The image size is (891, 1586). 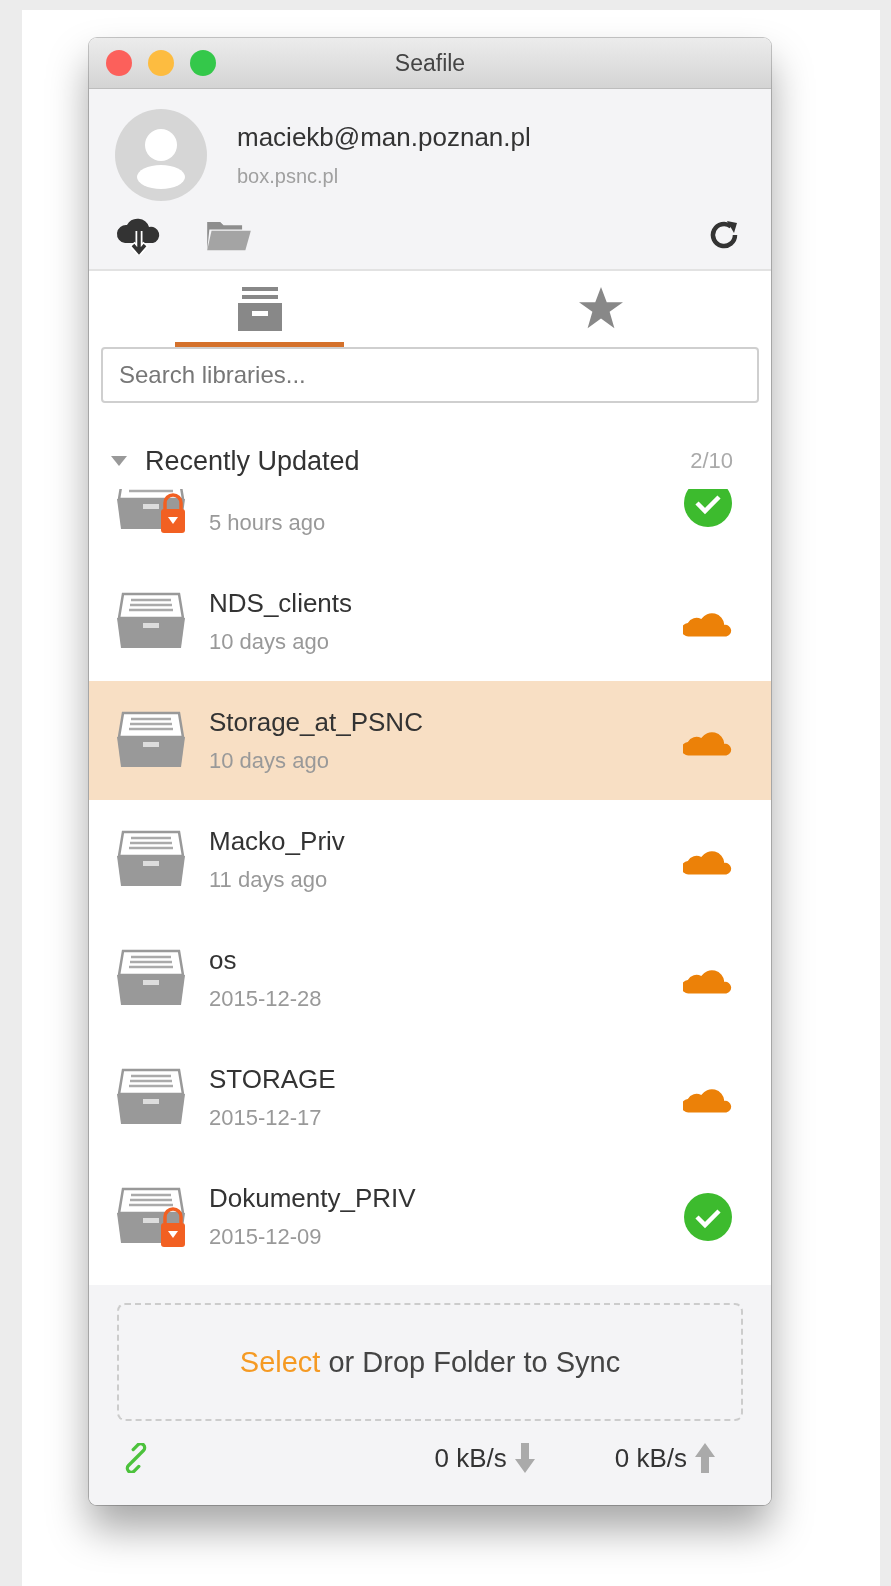 What do you see at coordinates (273, 1079) in the screenshot?
I see `library-name: STORAGE` at bounding box center [273, 1079].